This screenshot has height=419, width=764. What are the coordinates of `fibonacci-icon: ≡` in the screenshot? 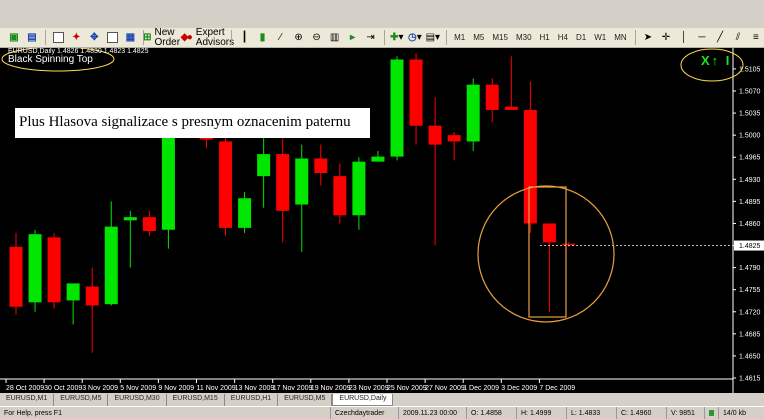 It's located at (756, 37).